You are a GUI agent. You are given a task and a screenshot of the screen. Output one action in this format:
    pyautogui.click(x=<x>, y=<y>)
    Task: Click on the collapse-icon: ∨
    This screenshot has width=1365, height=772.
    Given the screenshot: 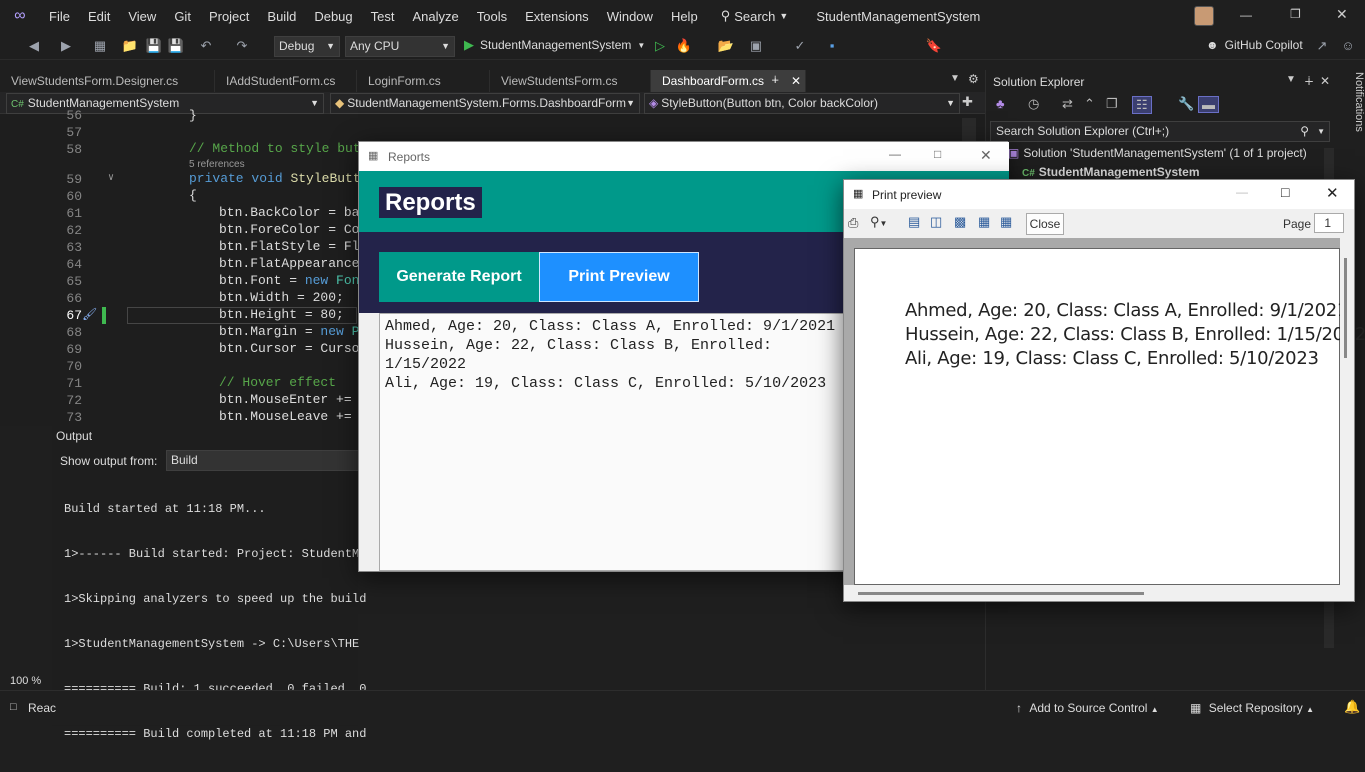 What is the action you would take?
    pyautogui.click(x=111, y=178)
    